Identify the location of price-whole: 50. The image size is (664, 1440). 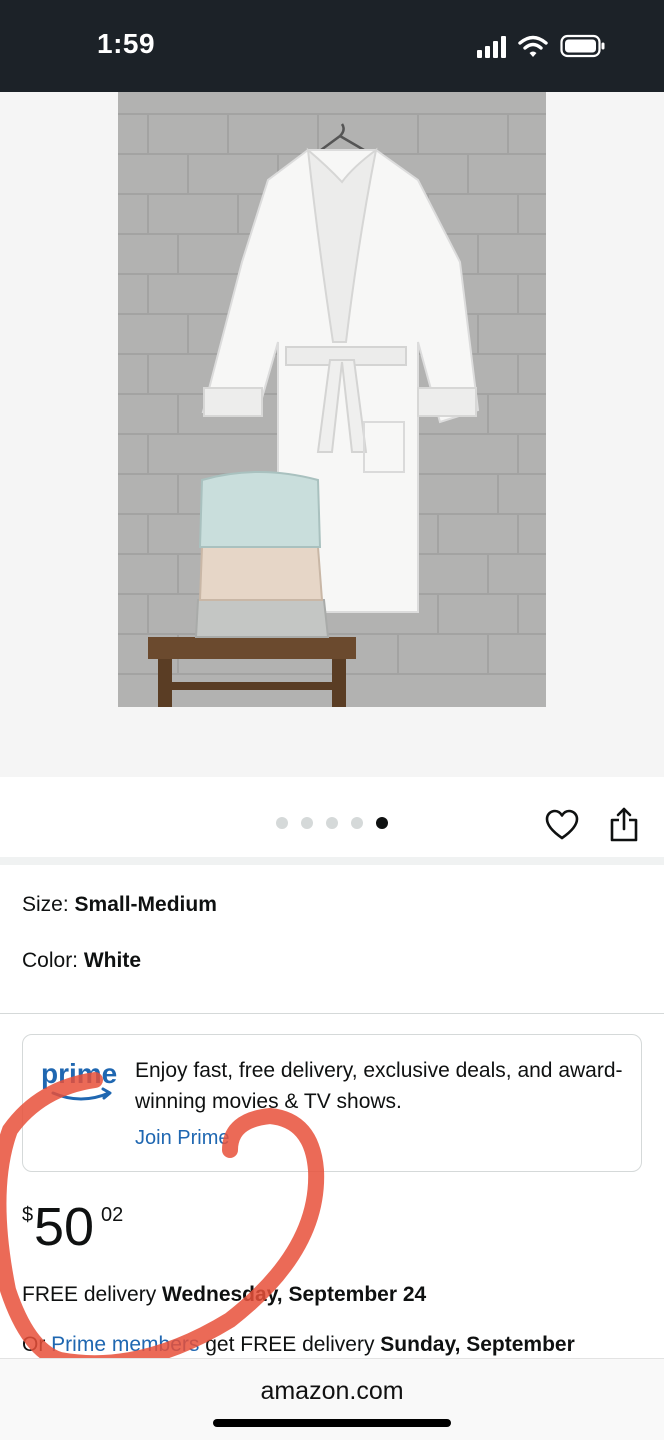
(64, 1227).